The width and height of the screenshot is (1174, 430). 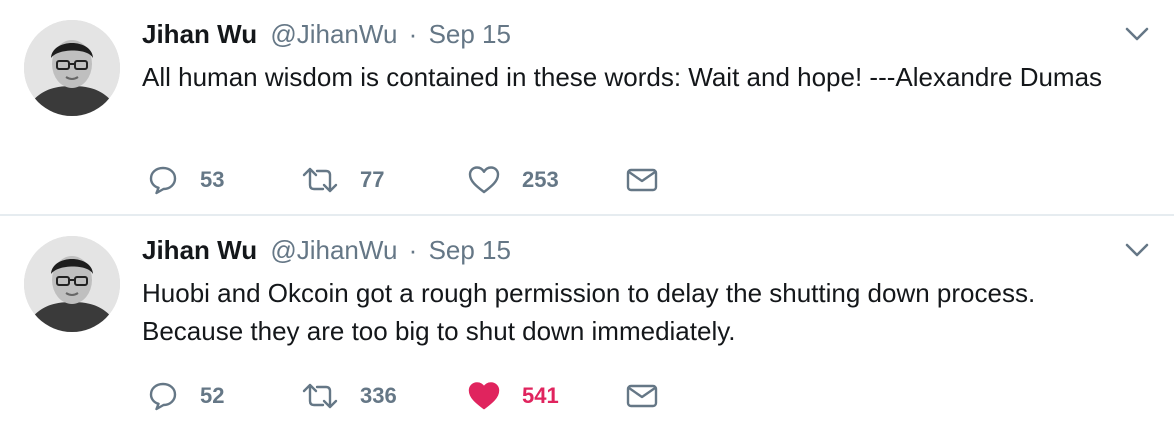 What do you see at coordinates (540, 395) in the screenshot?
I see `like-count: 541` at bounding box center [540, 395].